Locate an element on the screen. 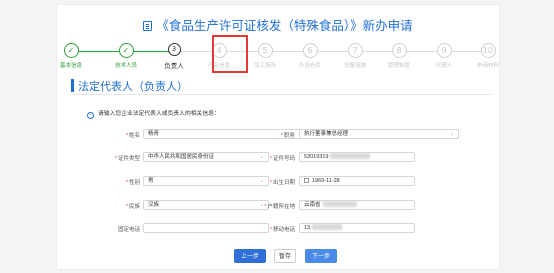  step-number: 10 is located at coordinates (488, 50).